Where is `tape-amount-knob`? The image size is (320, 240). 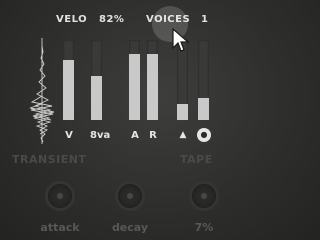
tape-amount-knob is located at coordinates (204, 196).